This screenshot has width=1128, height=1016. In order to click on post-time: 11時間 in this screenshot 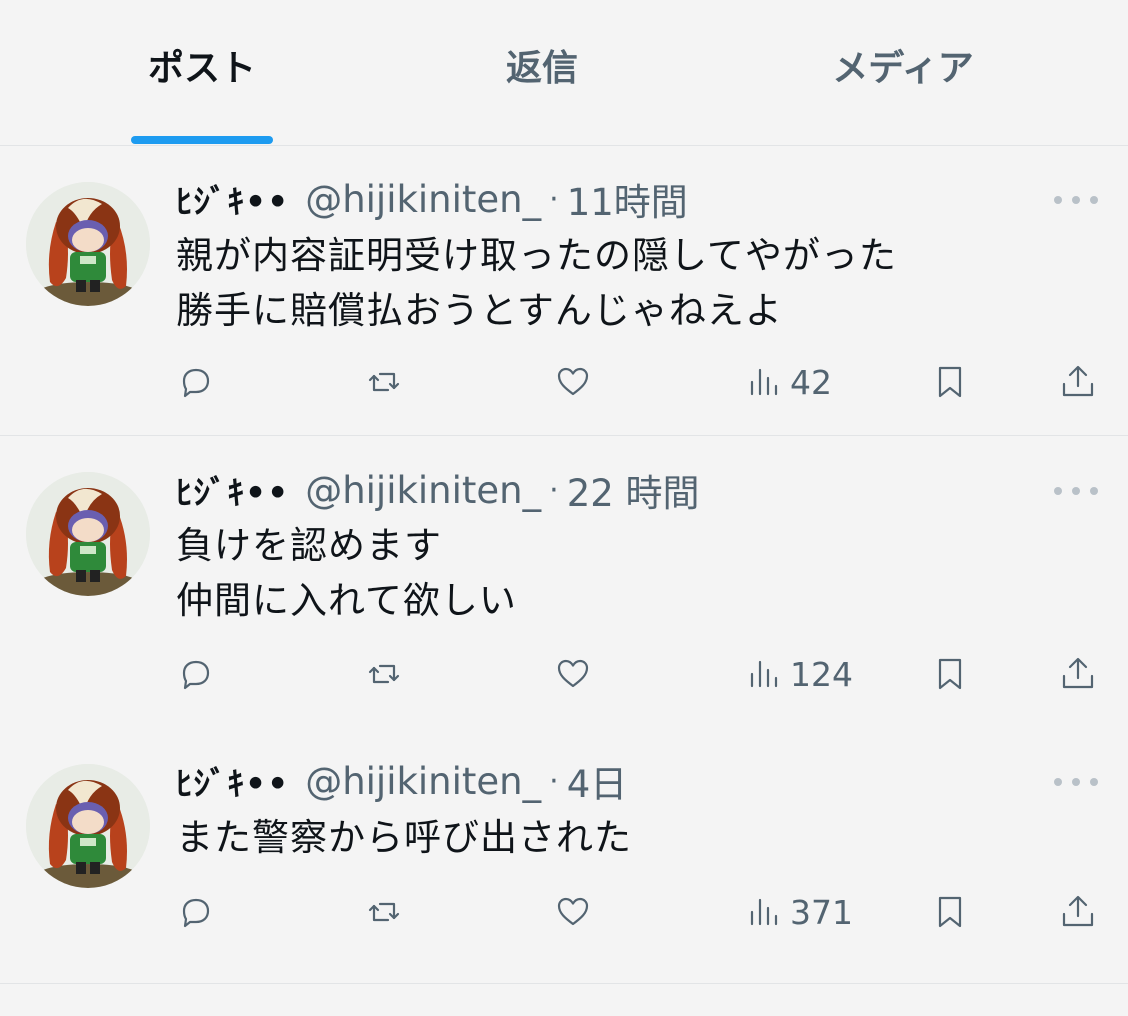, I will do `click(627, 199)`.